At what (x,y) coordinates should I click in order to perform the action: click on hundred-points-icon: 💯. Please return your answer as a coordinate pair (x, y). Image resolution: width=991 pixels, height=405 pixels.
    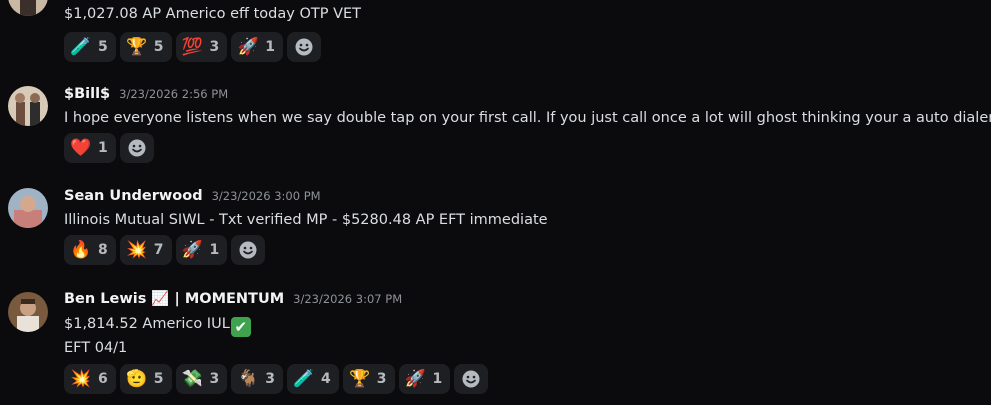
    Looking at the image, I should click on (192, 47).